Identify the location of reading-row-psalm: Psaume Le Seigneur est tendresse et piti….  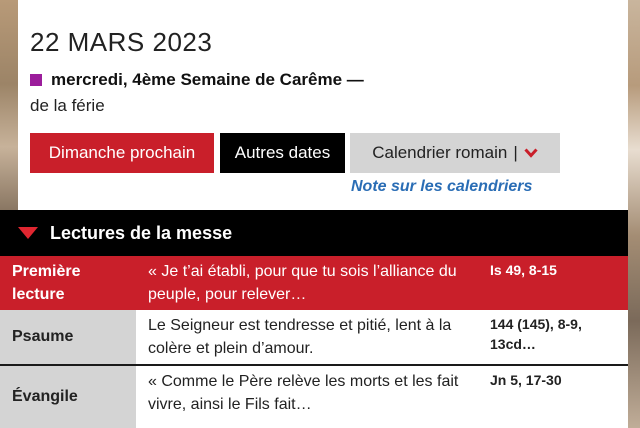
(314, 338).